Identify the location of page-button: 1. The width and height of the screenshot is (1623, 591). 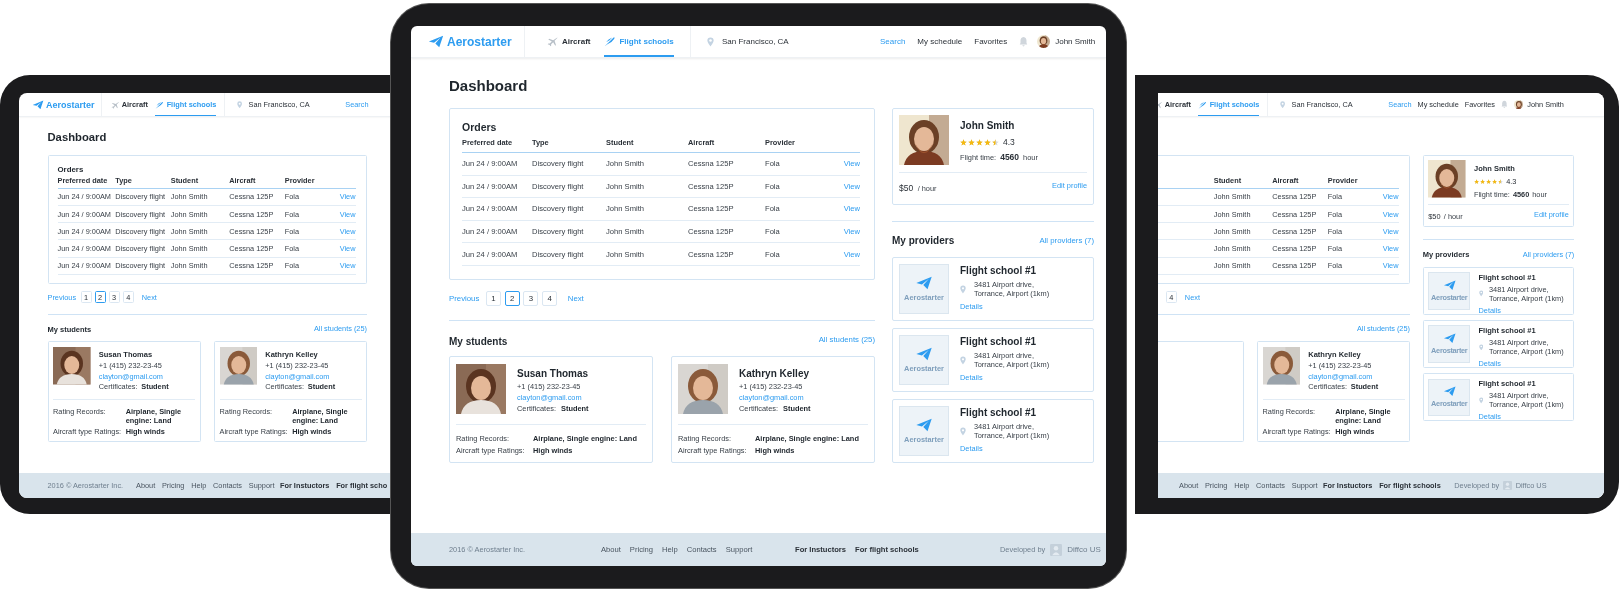
(86, 297).